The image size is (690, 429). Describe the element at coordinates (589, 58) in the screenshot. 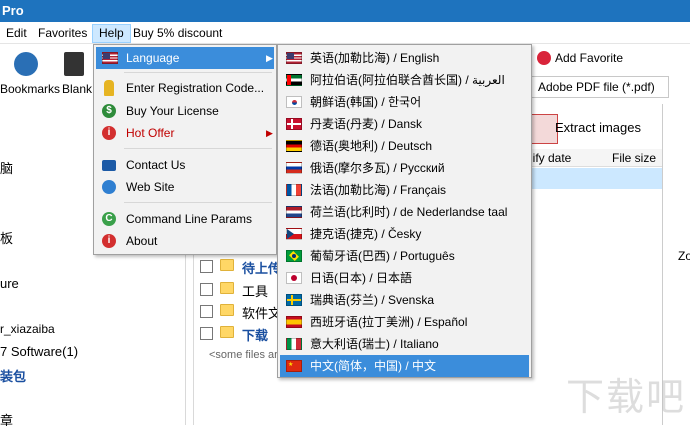

I see `add-favorite-button: Add Favorite` at that location.